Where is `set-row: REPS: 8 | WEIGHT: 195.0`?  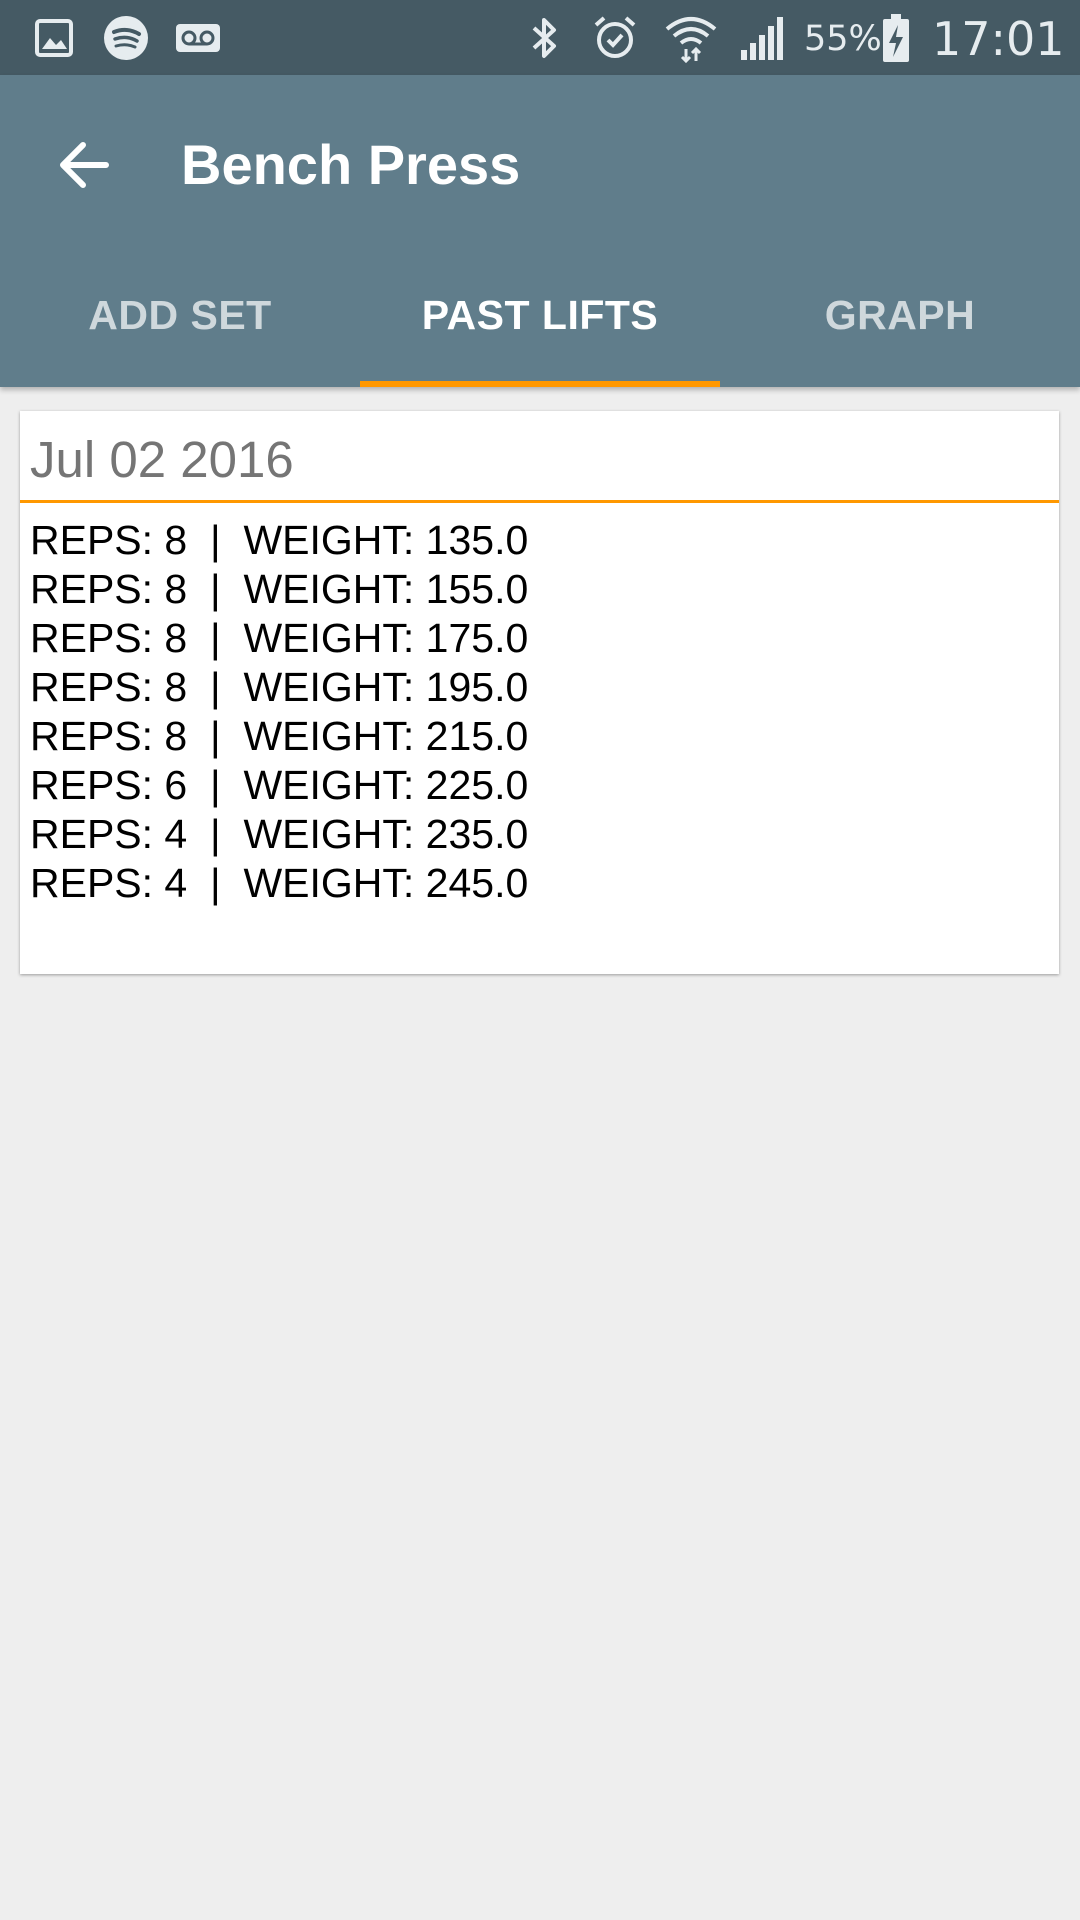
set-row: REPS: 8 | WEIGHT: 195.0 is located at coordinates (279, 687).